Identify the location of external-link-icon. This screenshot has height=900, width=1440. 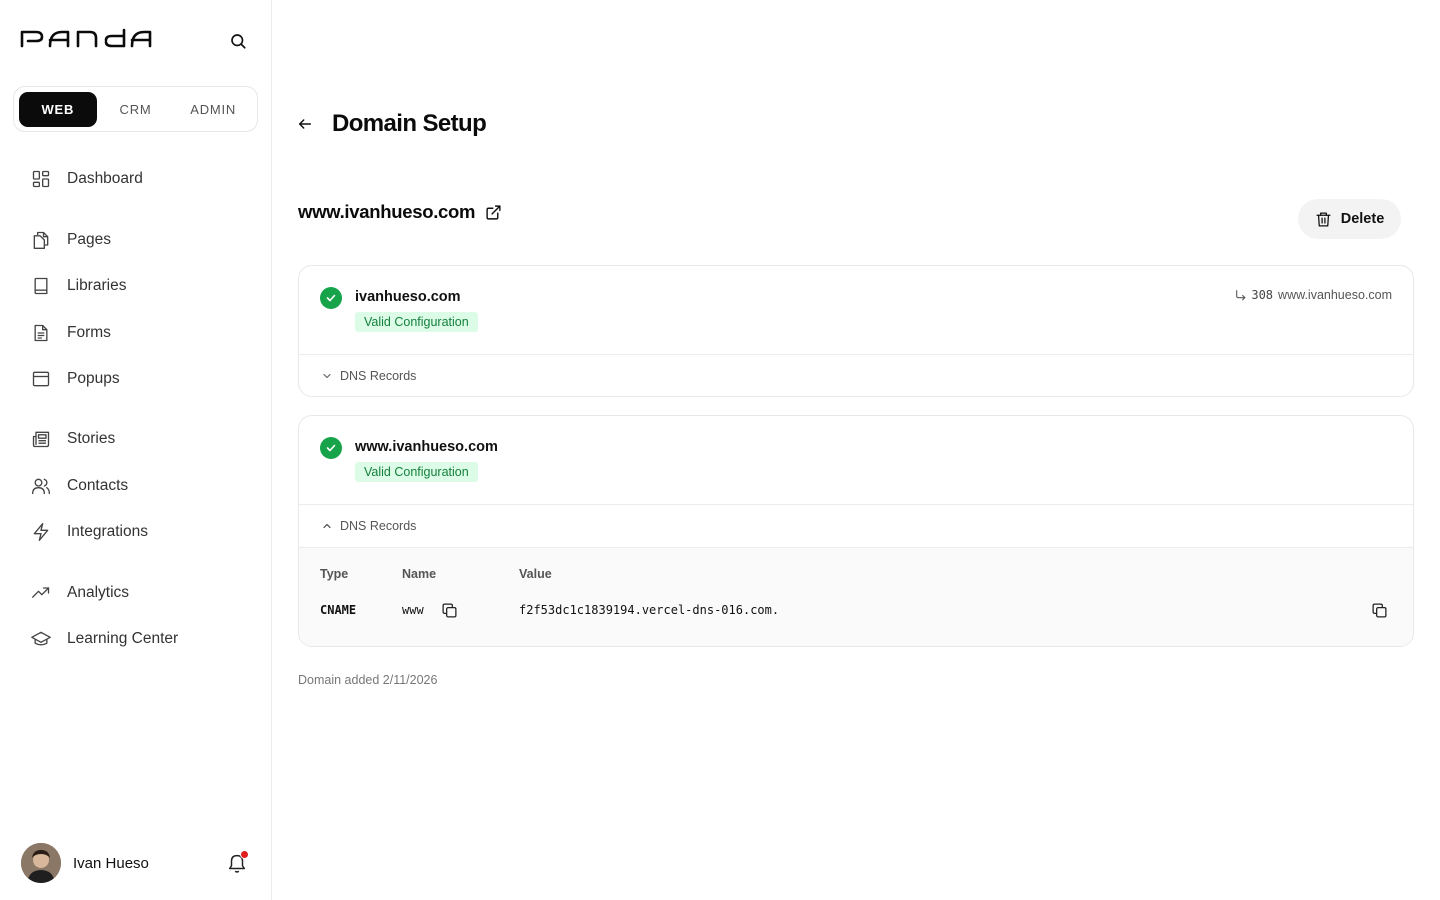
(494, 212).